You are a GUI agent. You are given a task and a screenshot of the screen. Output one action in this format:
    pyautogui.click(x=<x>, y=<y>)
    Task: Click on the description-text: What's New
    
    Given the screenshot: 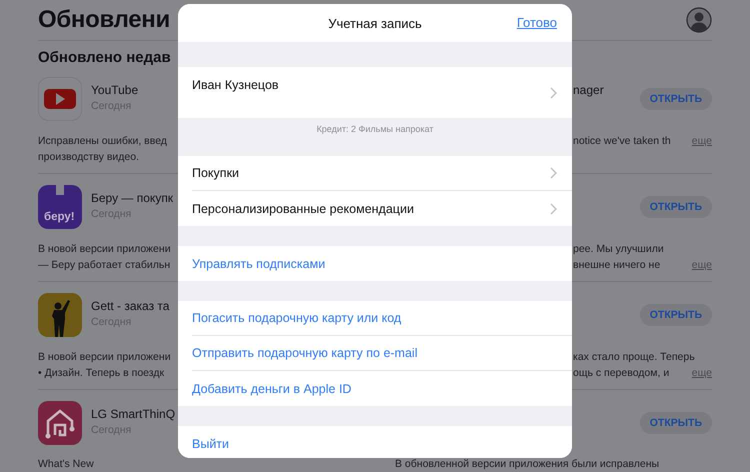 What is the action you would take?
    pyautogui.click(x=66, y=464)
    